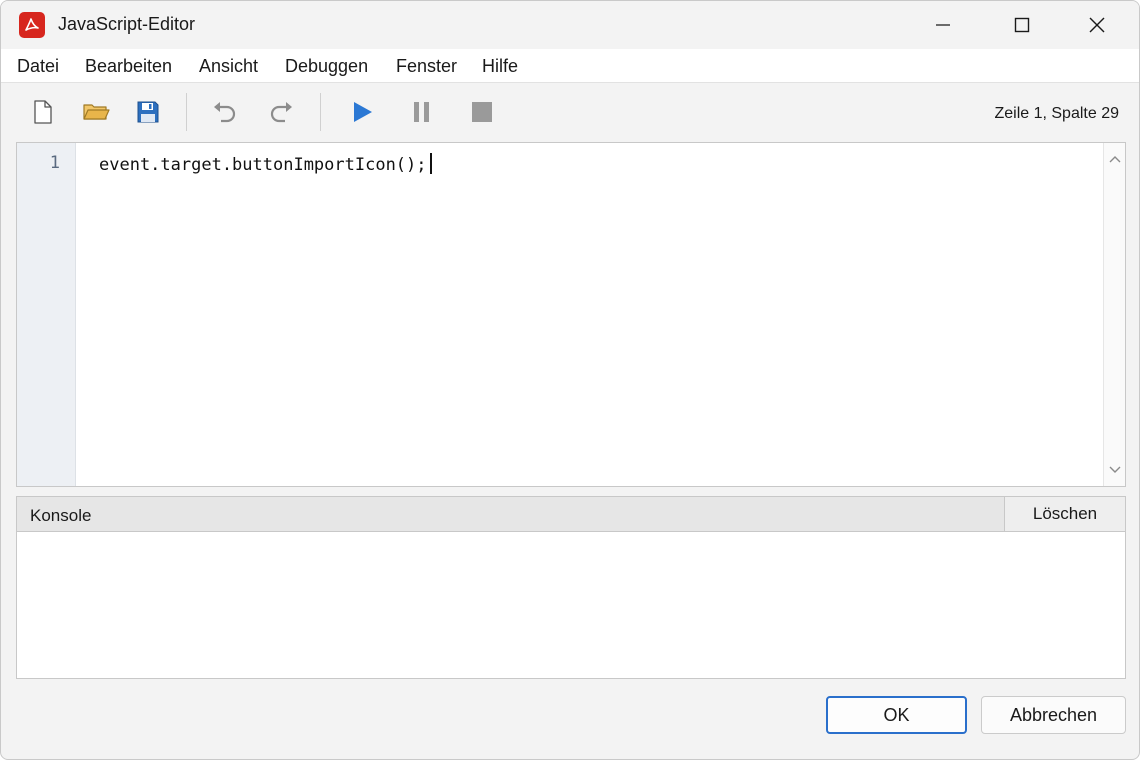 The height and width of the screenshot is (760, 1140). I want to click on pause-icon, so click(422, 112).